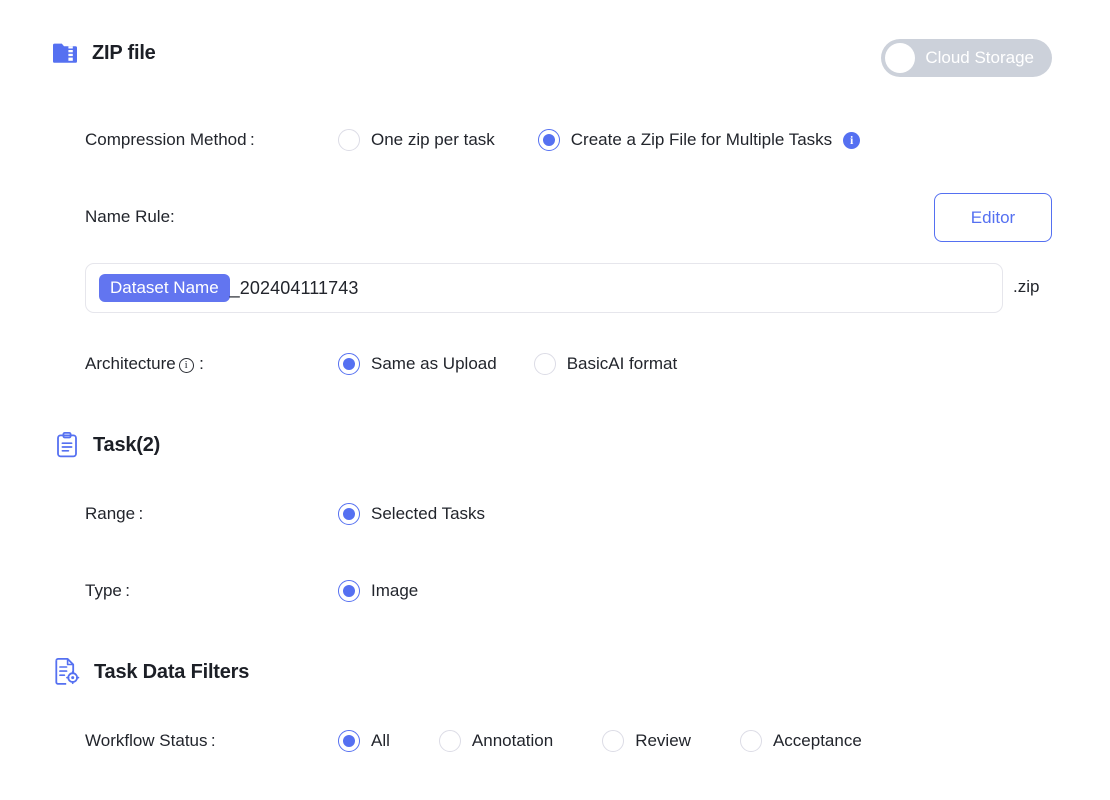 The image size is (1110, 800). Describe the element at coordinates (170, 139) in the screenshot. I see `compression-method-label: Compression Method :` at that location.